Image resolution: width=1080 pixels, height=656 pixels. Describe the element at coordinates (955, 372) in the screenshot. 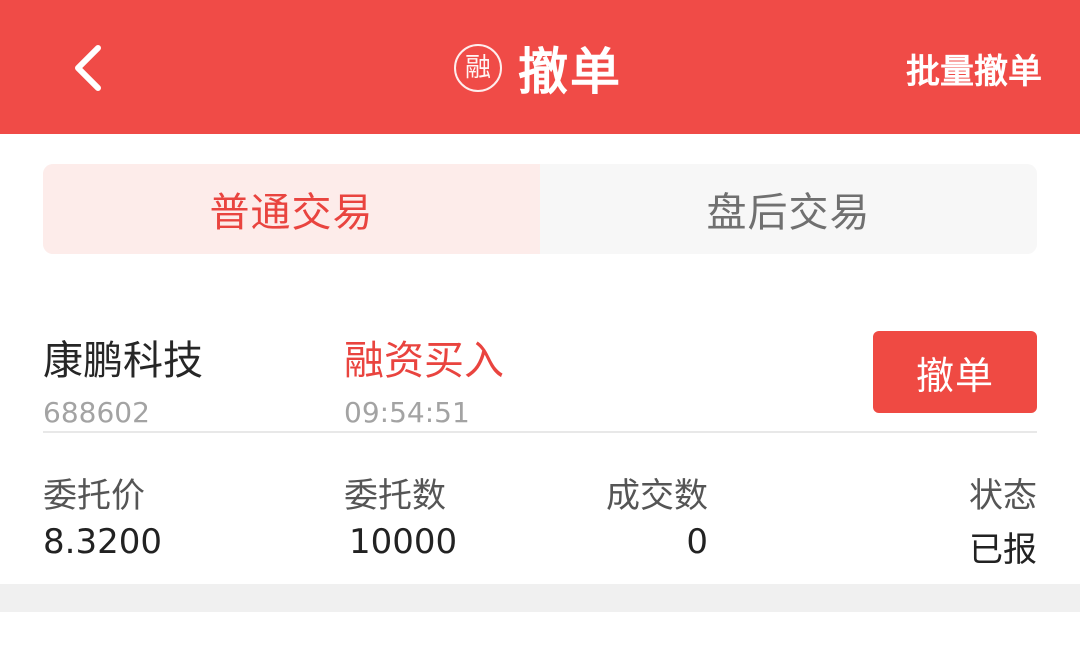

I see `cancel-order-button: 撤单` at that location.